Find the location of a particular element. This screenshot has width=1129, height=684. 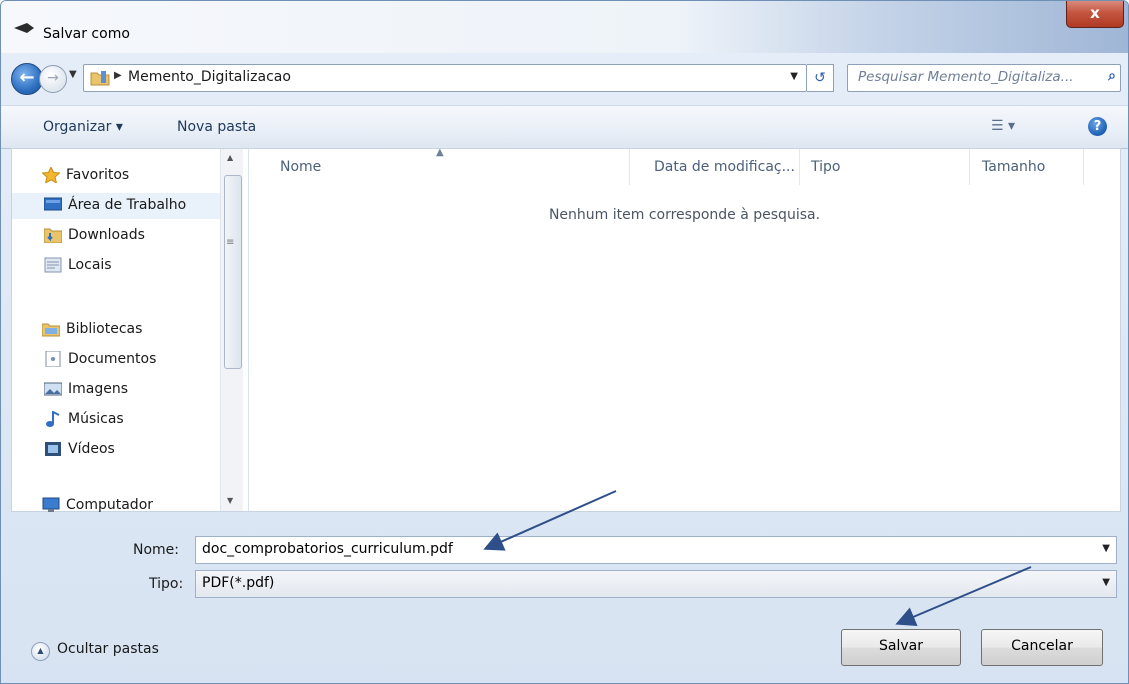

file-name-value: doc_comprobatorios_curriculum.pdf is located at coordinates (327, 549).